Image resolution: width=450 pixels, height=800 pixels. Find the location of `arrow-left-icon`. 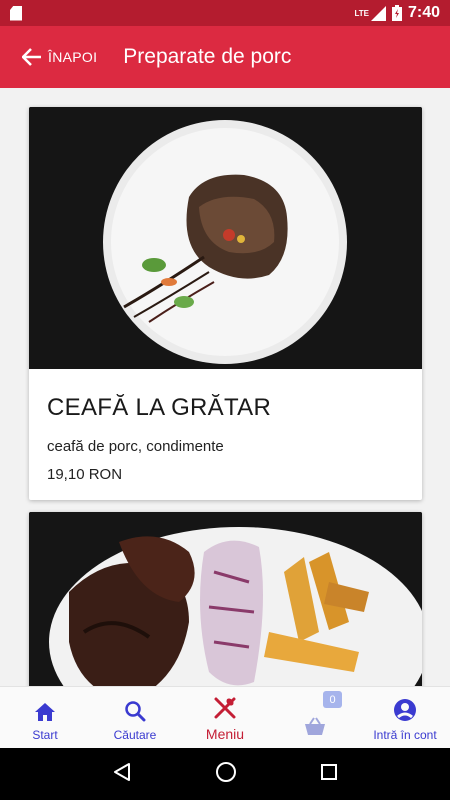

arrow-left-icon is located at coordinates (31, 57).